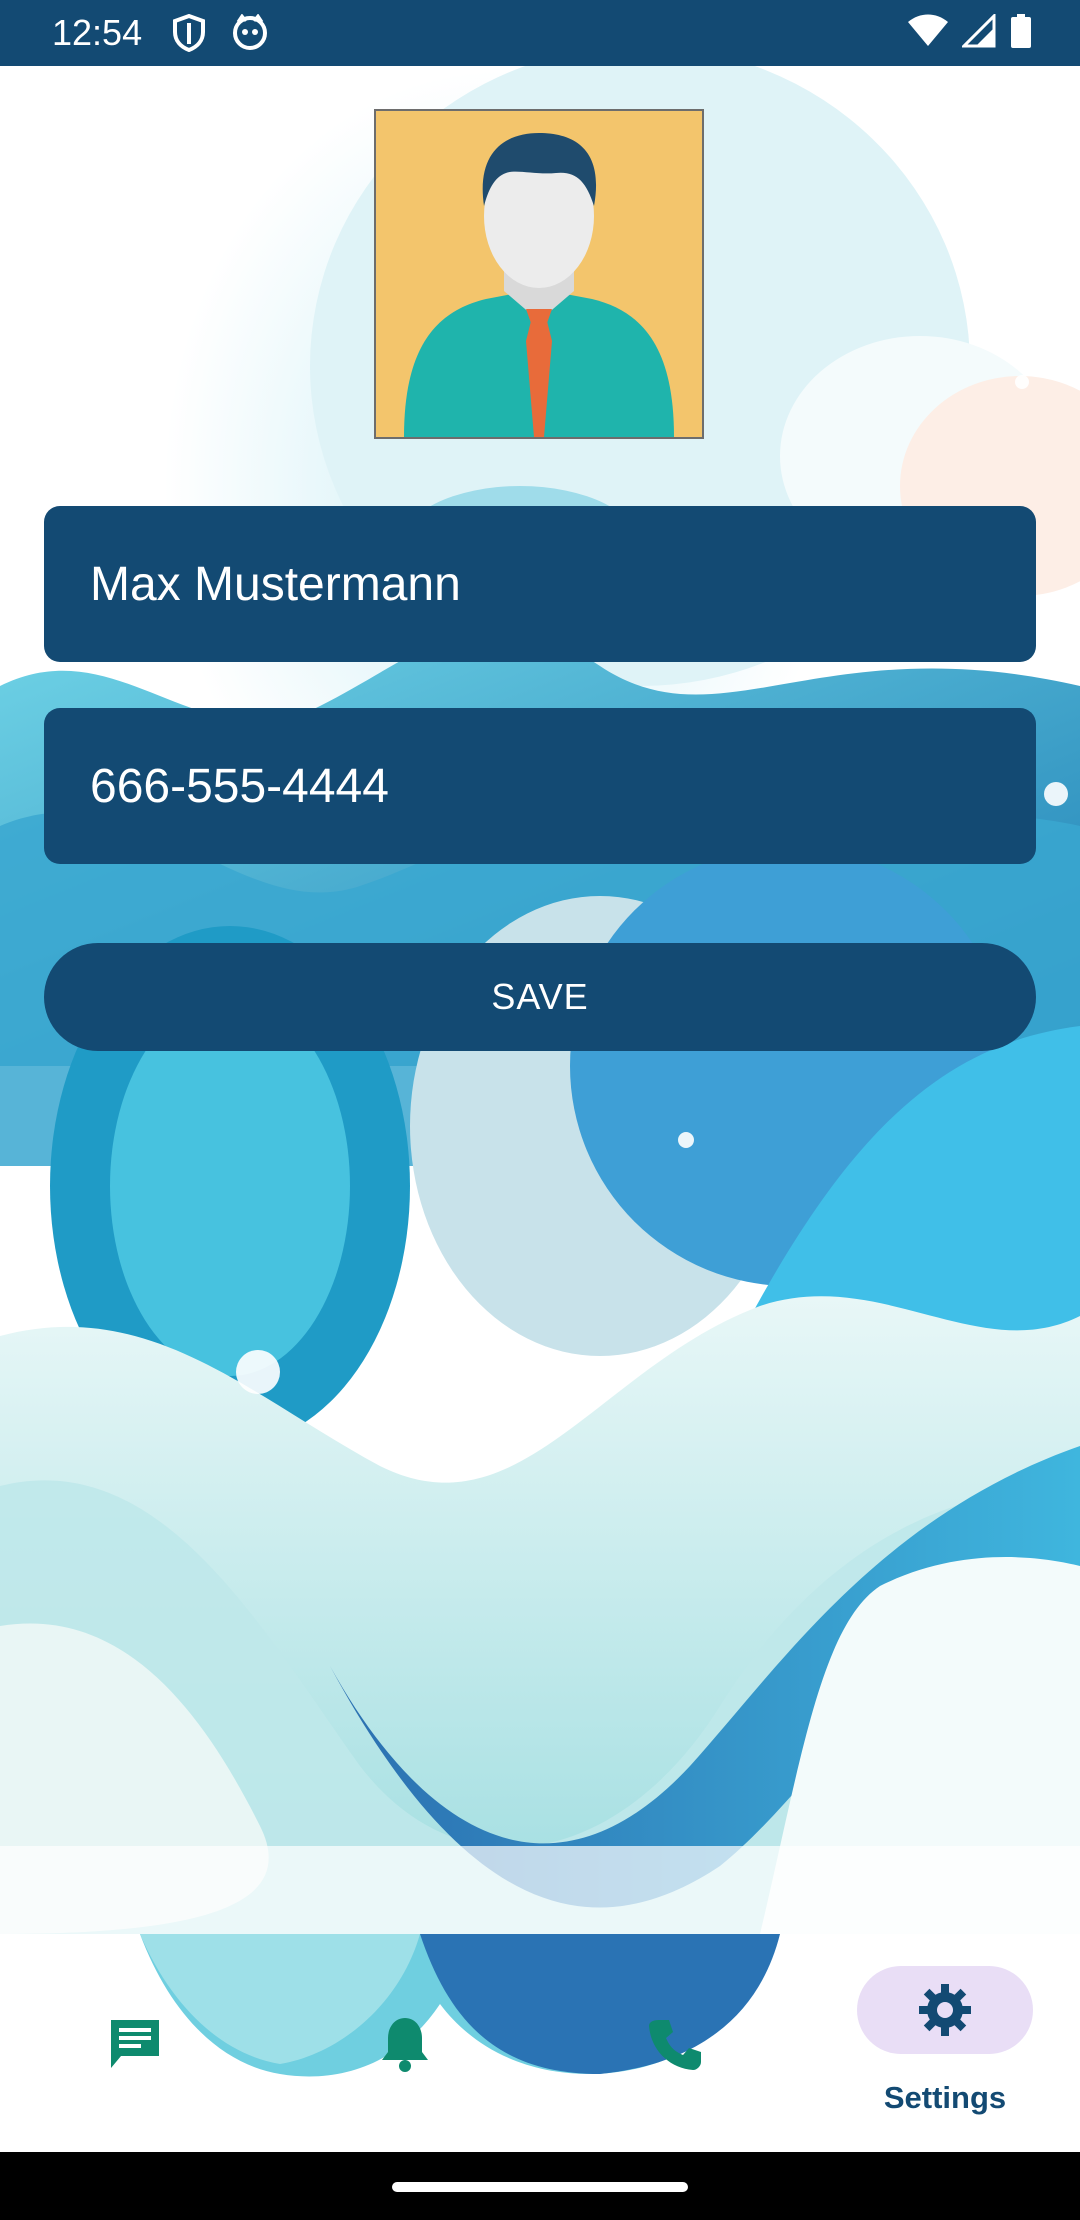 The height and width of the screenshot is (2220, 1080). Describe the element at coordinates (97, 32) in the screenshot. I see `status-time: 12:54` at that location.